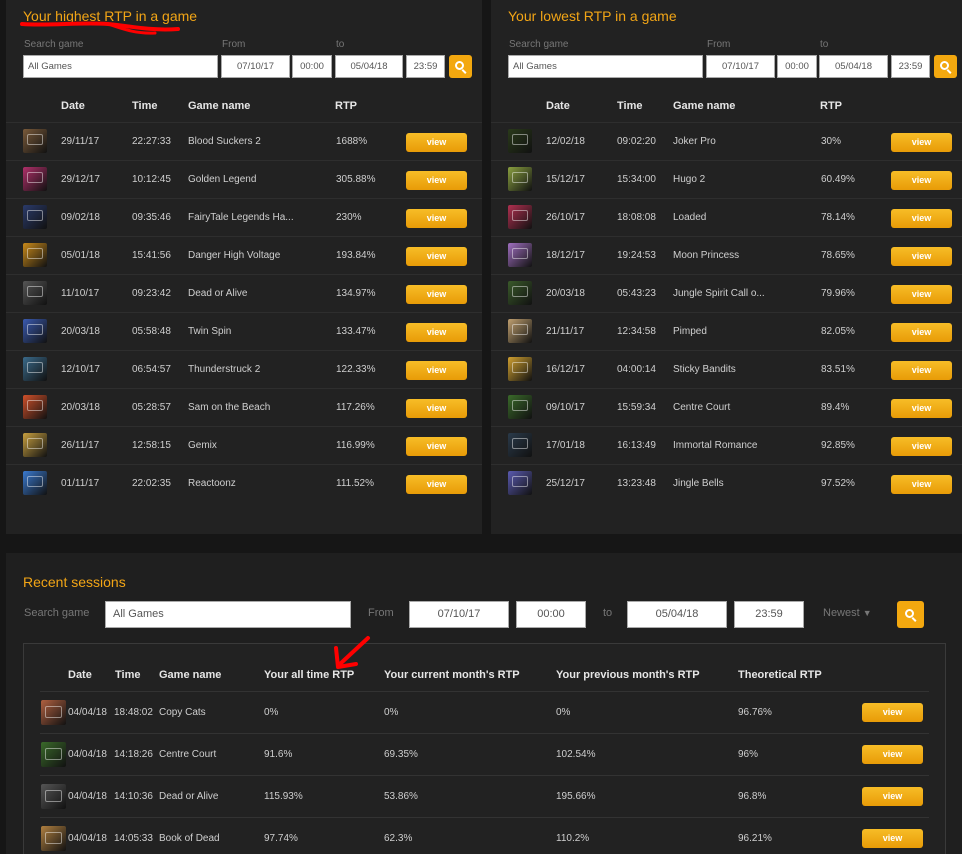  I want to click on row-game-name: Danger High Voltage, so click(234, 255).